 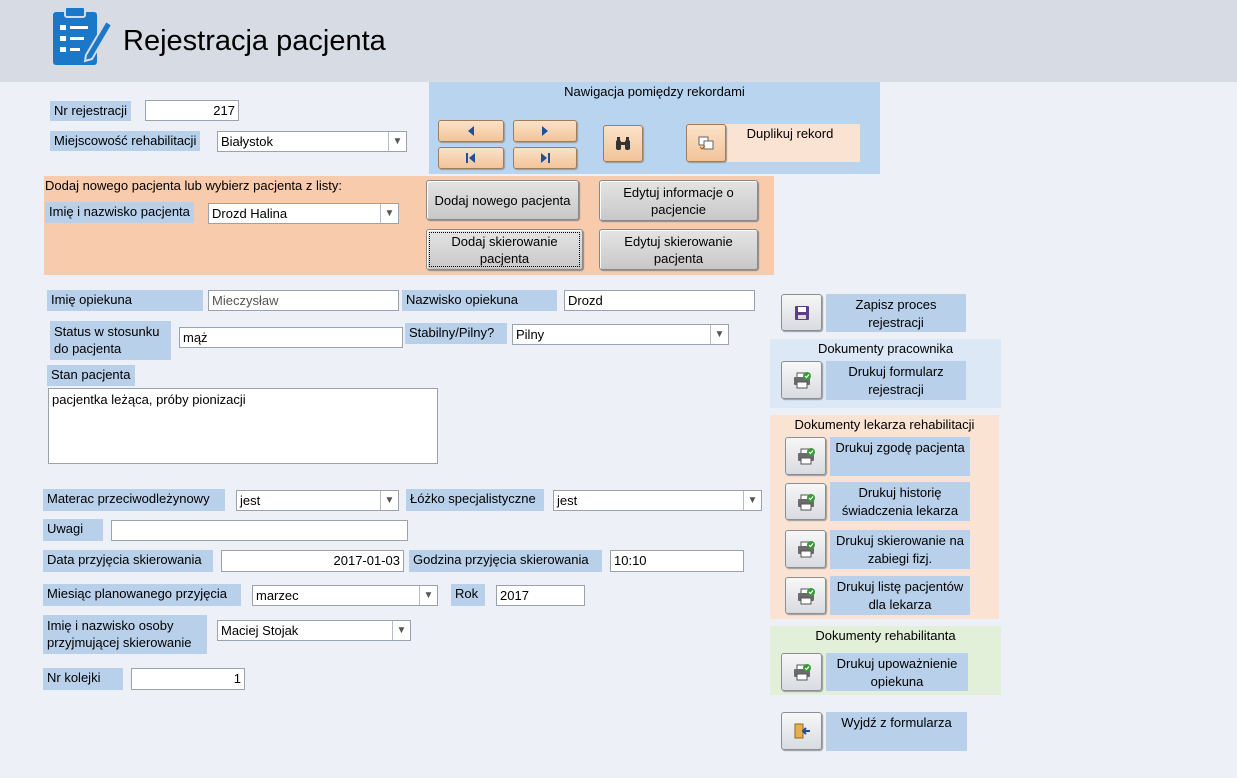 I want to click on print-registration-button, so click(x=801, y=380).